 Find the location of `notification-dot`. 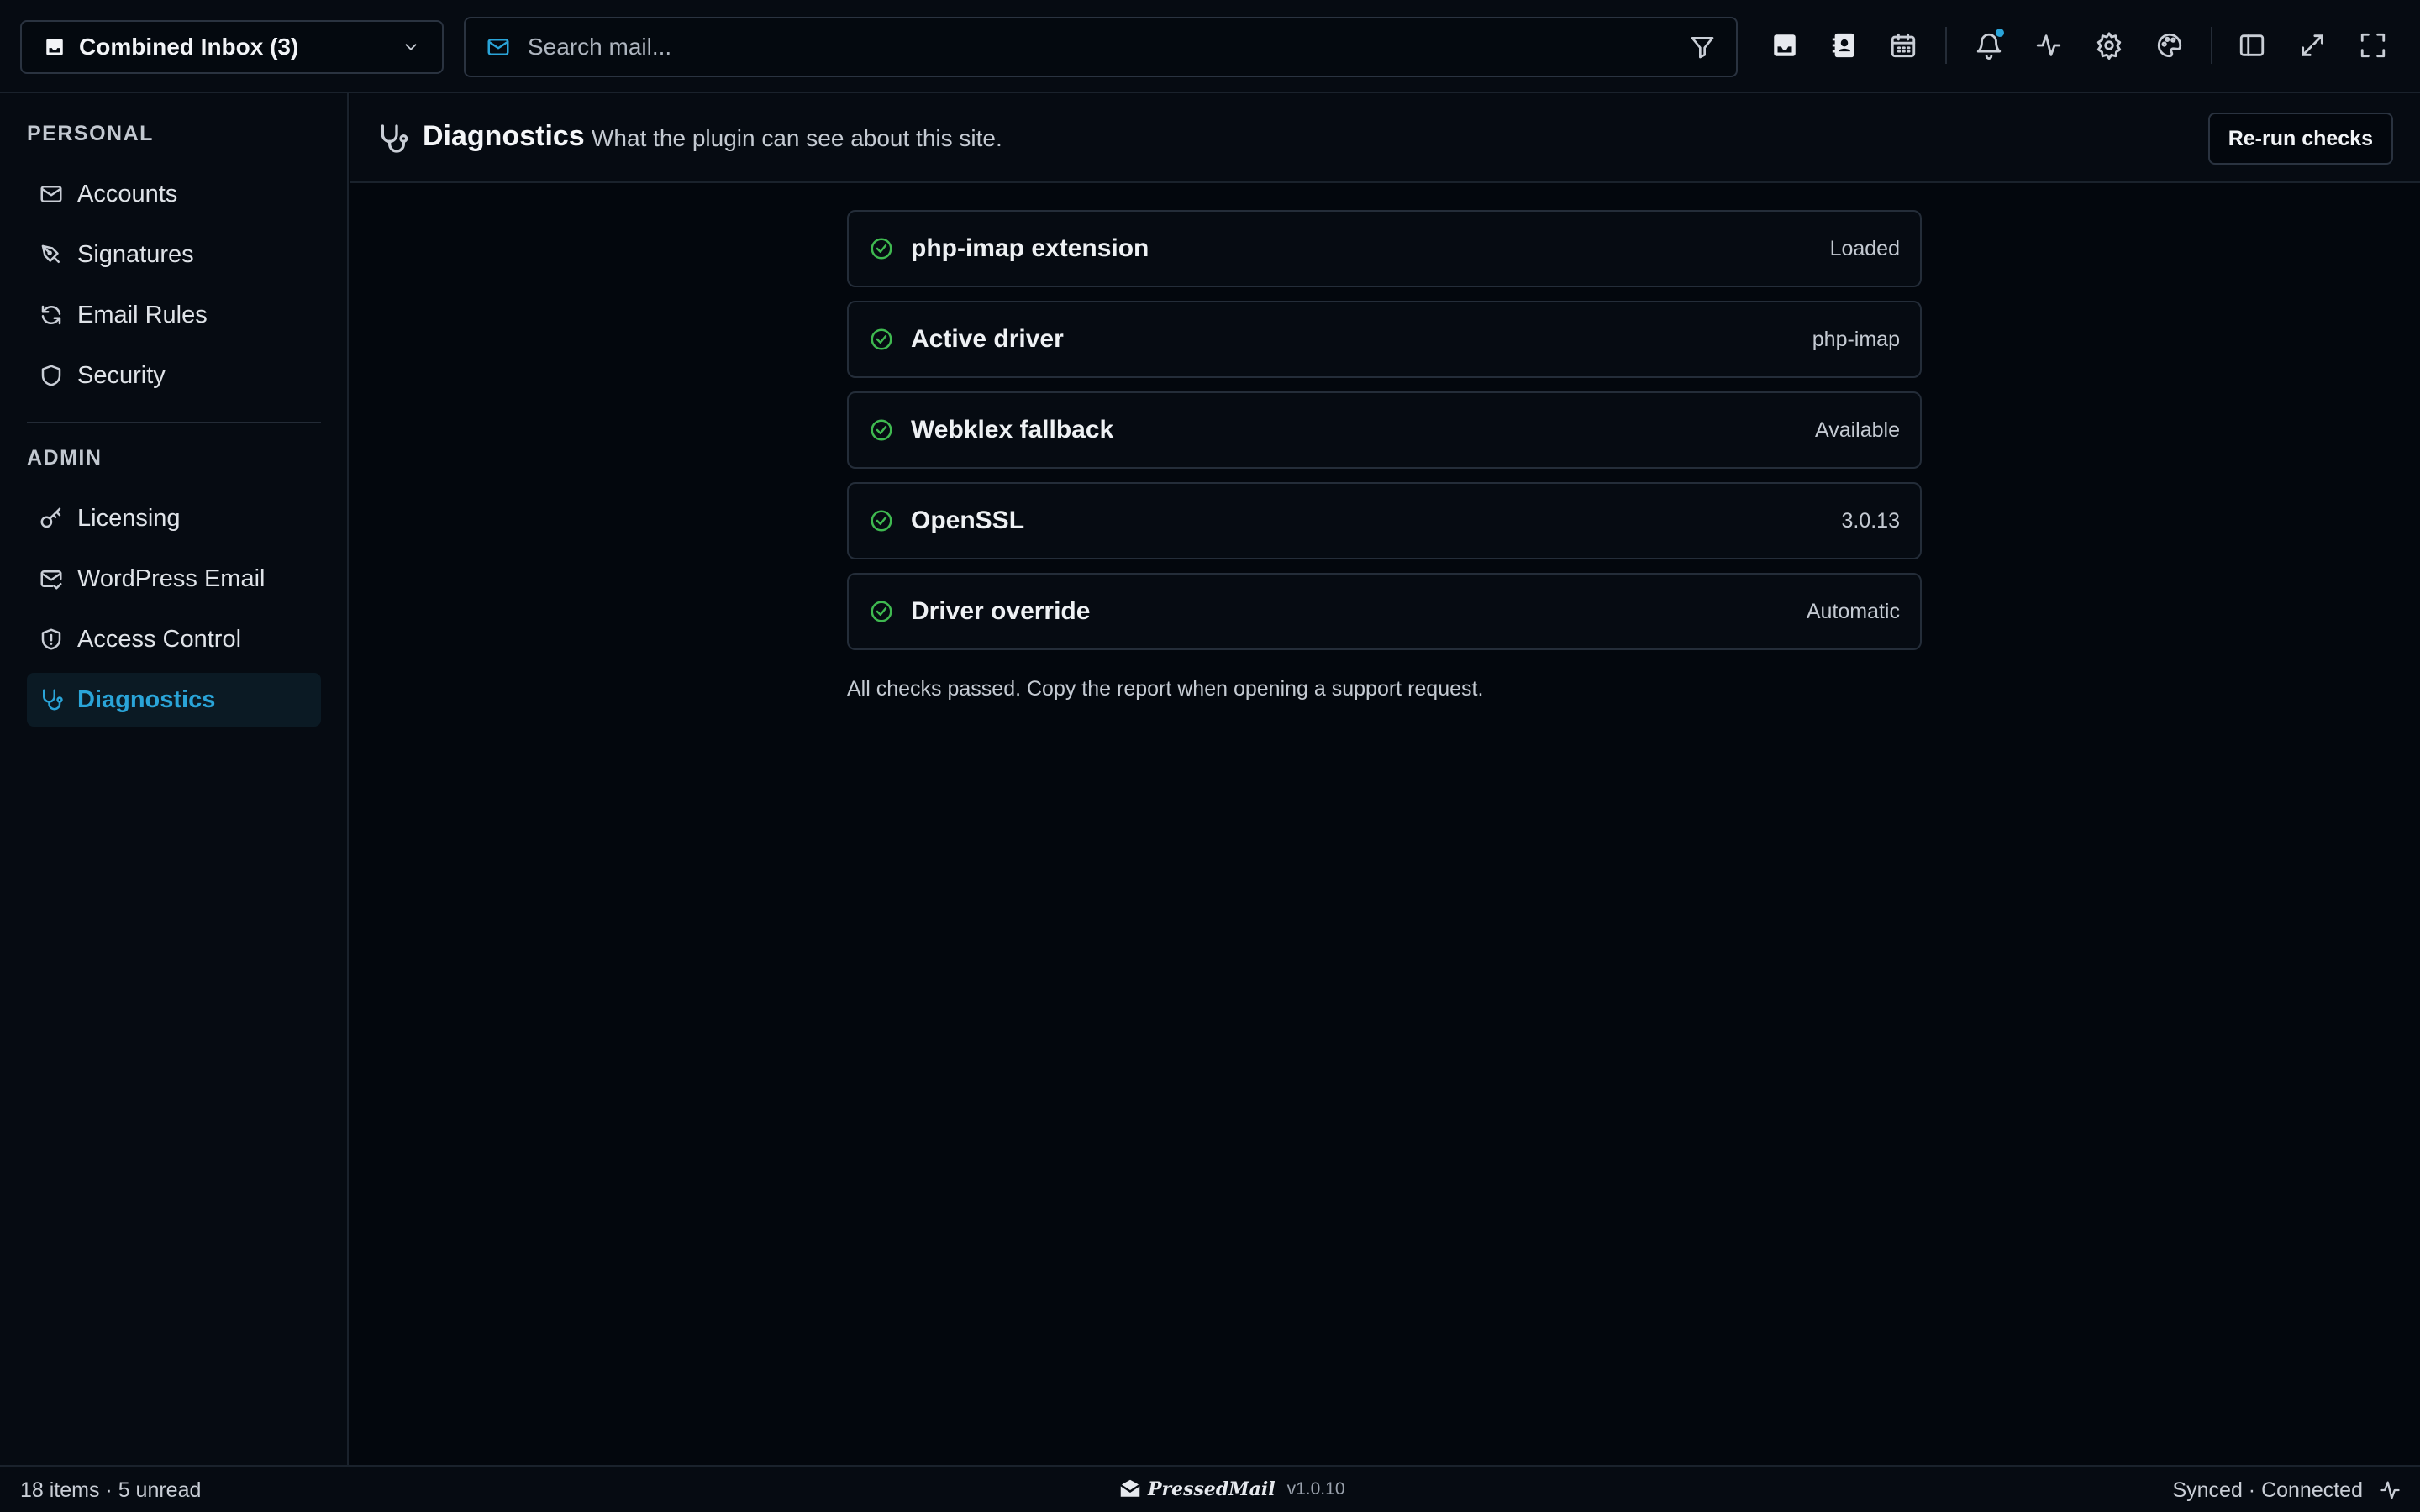

notification-dot is located at coordinates (2000, 33).